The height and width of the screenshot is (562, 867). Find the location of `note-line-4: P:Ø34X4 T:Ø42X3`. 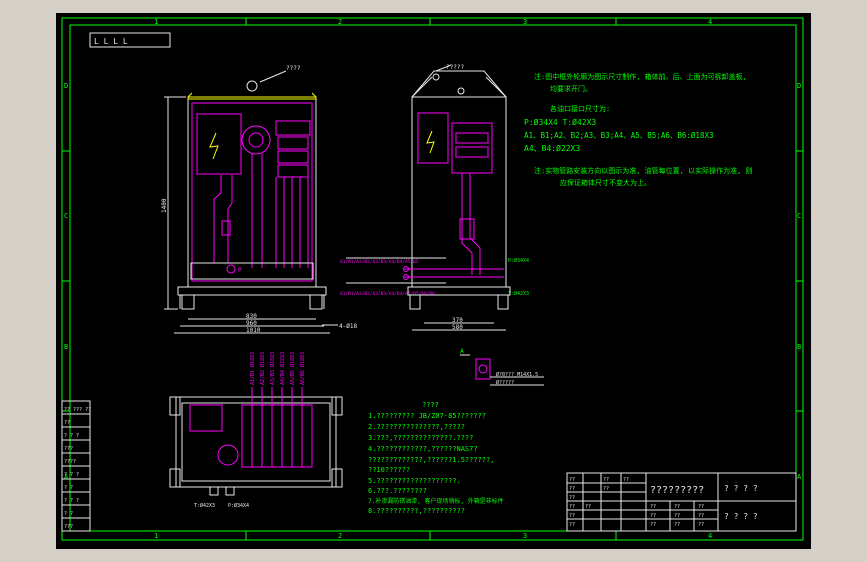

note-line-4: P:Ø34X4 T:Ø42X3 is located at coordinates (560, 122).